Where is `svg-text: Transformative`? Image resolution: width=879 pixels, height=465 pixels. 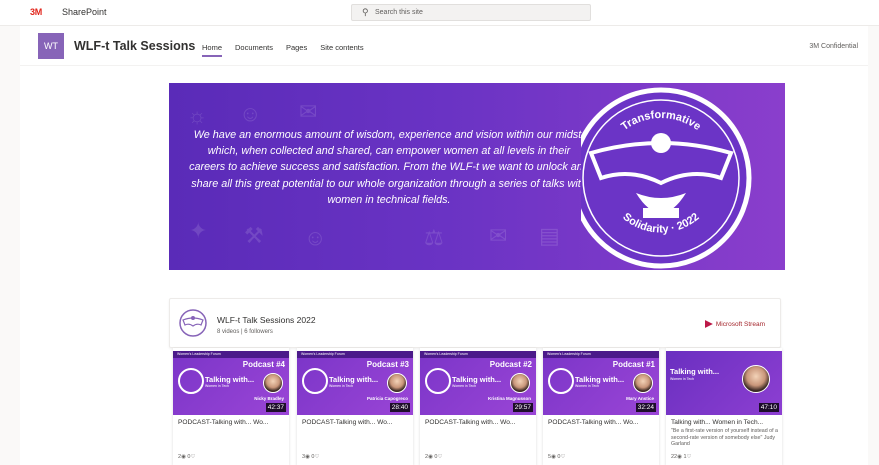
svg-text: Transformative is located at coordinates (661, 121).